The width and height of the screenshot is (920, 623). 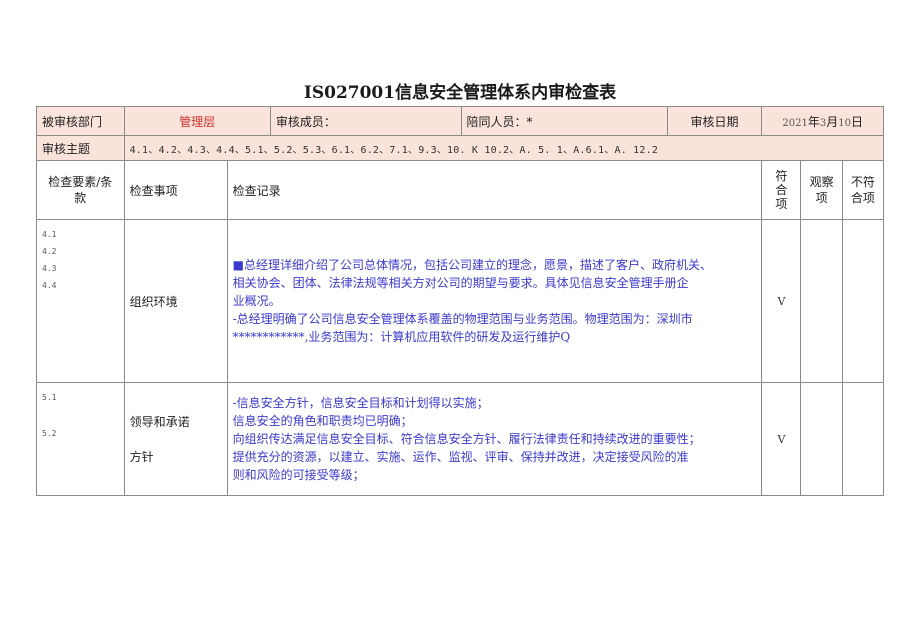 What do you see at coordinates (472, 265) in the screenshot?
I see `record-line: ■总经理详细介绍了公司总体情况，包括公司建立的理念，愿景，描述了客户、政府机关、` at bounding box center [472, 265].